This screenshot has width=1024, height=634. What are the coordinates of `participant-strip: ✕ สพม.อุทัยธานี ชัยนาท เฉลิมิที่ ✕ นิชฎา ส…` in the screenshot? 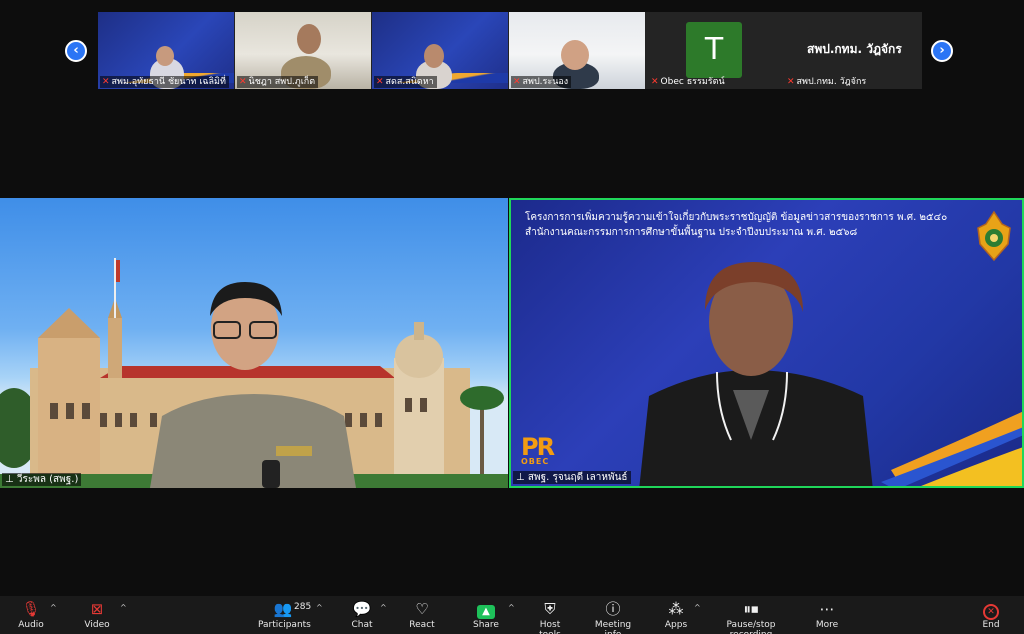 It's located at (510, 50).